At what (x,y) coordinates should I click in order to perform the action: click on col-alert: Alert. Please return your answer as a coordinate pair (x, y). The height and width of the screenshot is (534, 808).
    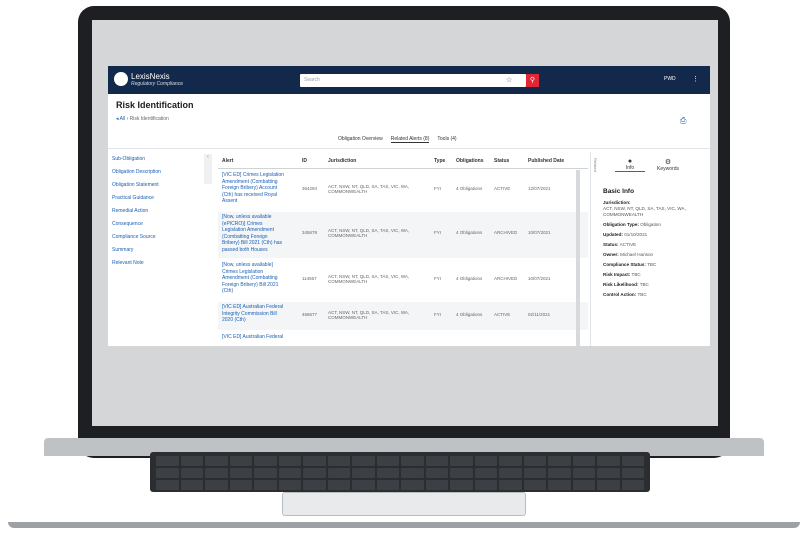
    Looking at the image, I should click on (227, 161).